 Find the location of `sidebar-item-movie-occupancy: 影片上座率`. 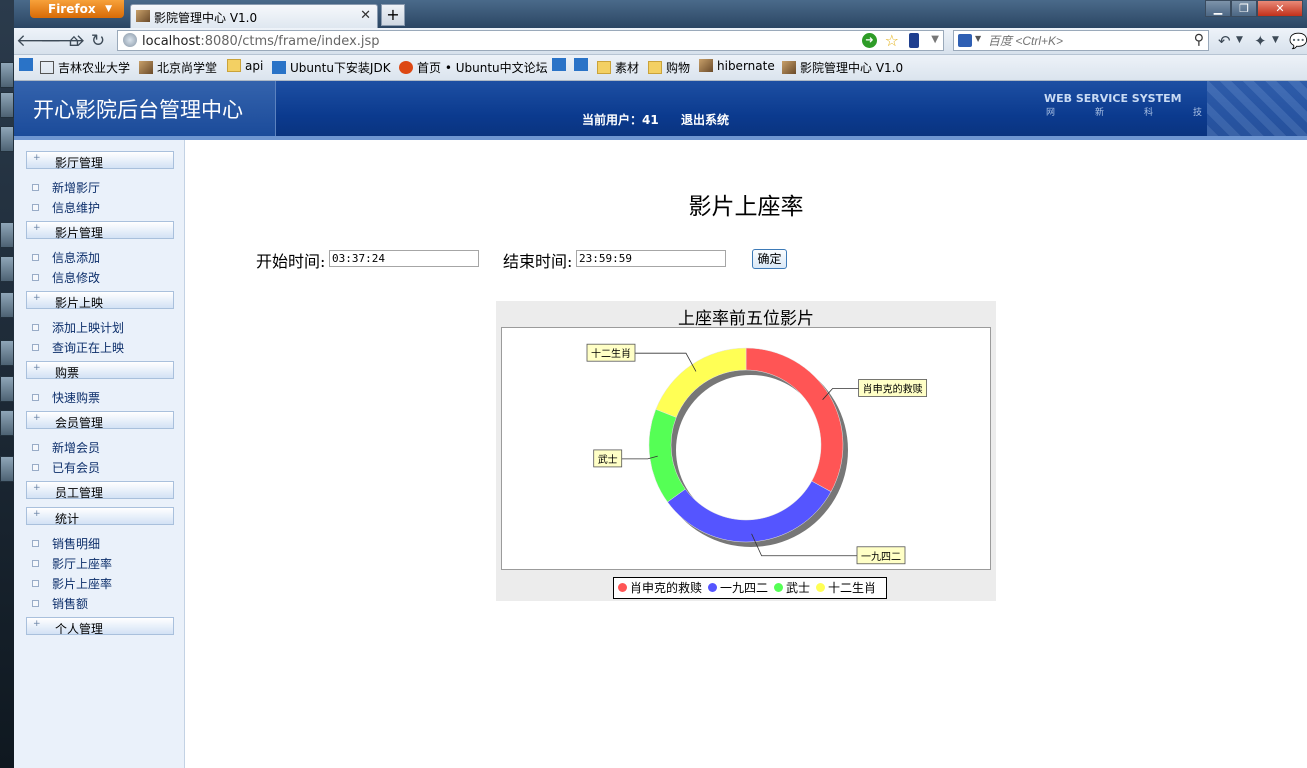

sidebar-item-movie-occupancy: 影片上座率 is located at coordinates (72, 583).